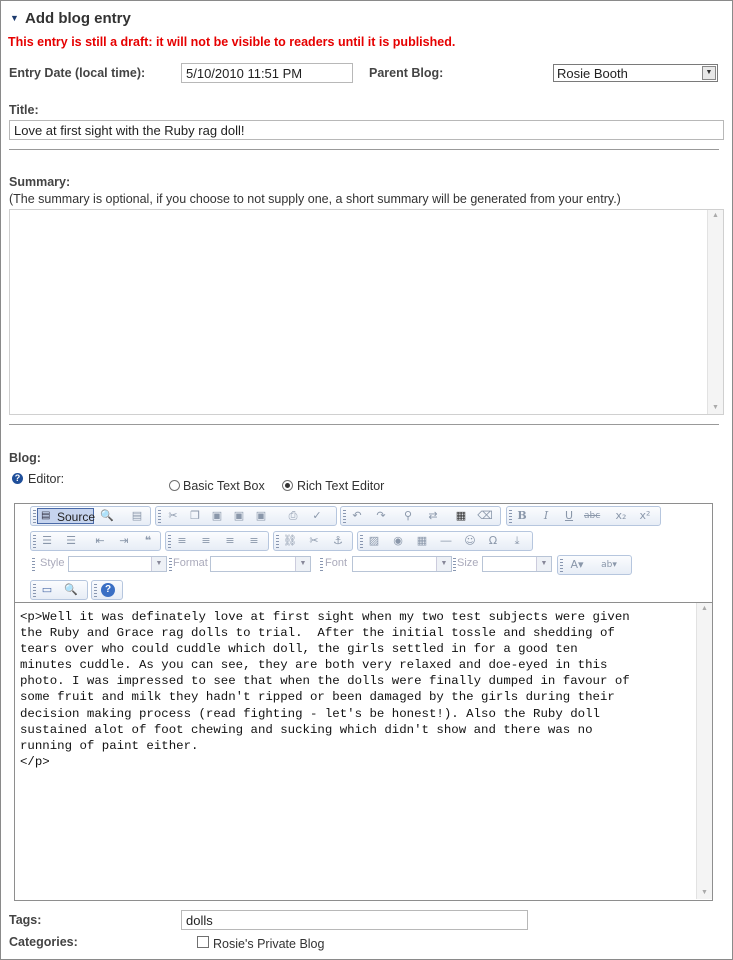 This screenshot has height=960, width=733. What do you see at coordinates (709, 73) in the screenshot?
I see `dropdown-arrow-icon: ▼` at bounding box center [709, 73].